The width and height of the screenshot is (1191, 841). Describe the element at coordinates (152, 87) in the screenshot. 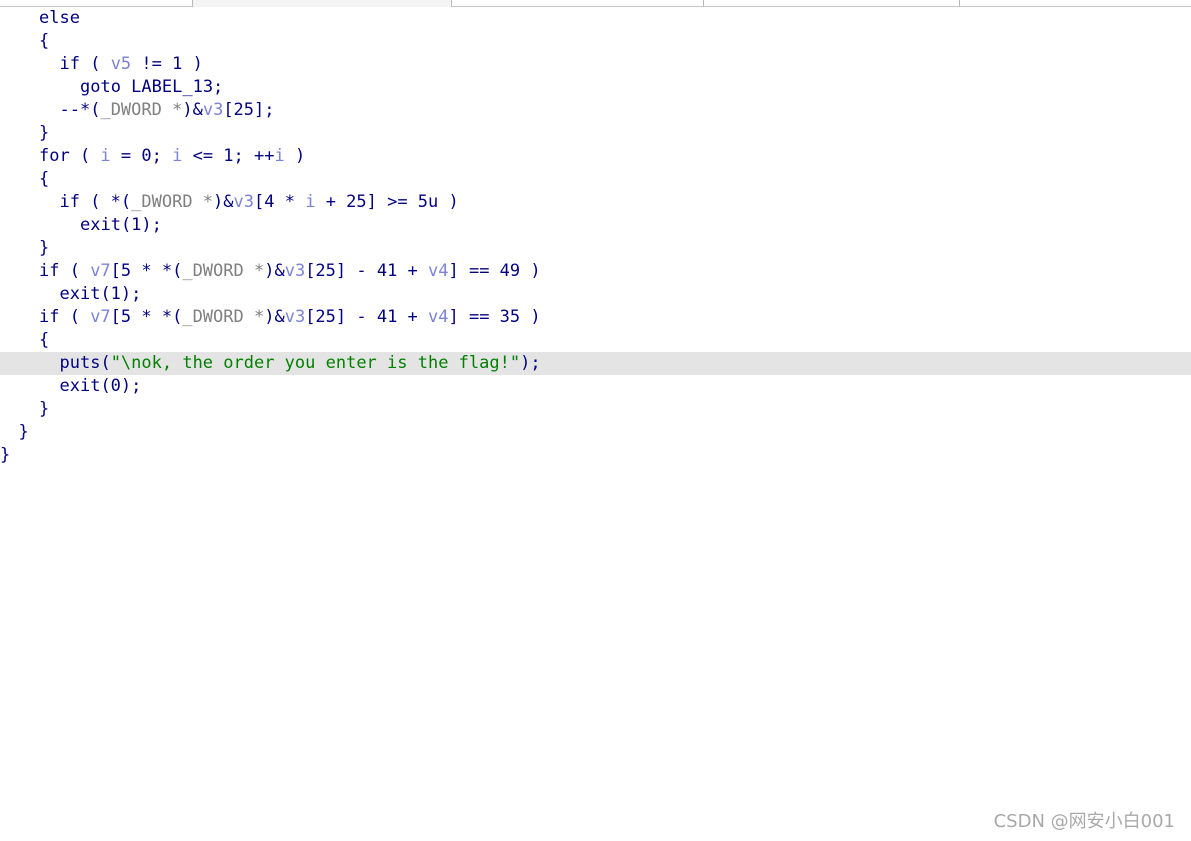

I see `code-token: goto LABEL_13;` at that location.